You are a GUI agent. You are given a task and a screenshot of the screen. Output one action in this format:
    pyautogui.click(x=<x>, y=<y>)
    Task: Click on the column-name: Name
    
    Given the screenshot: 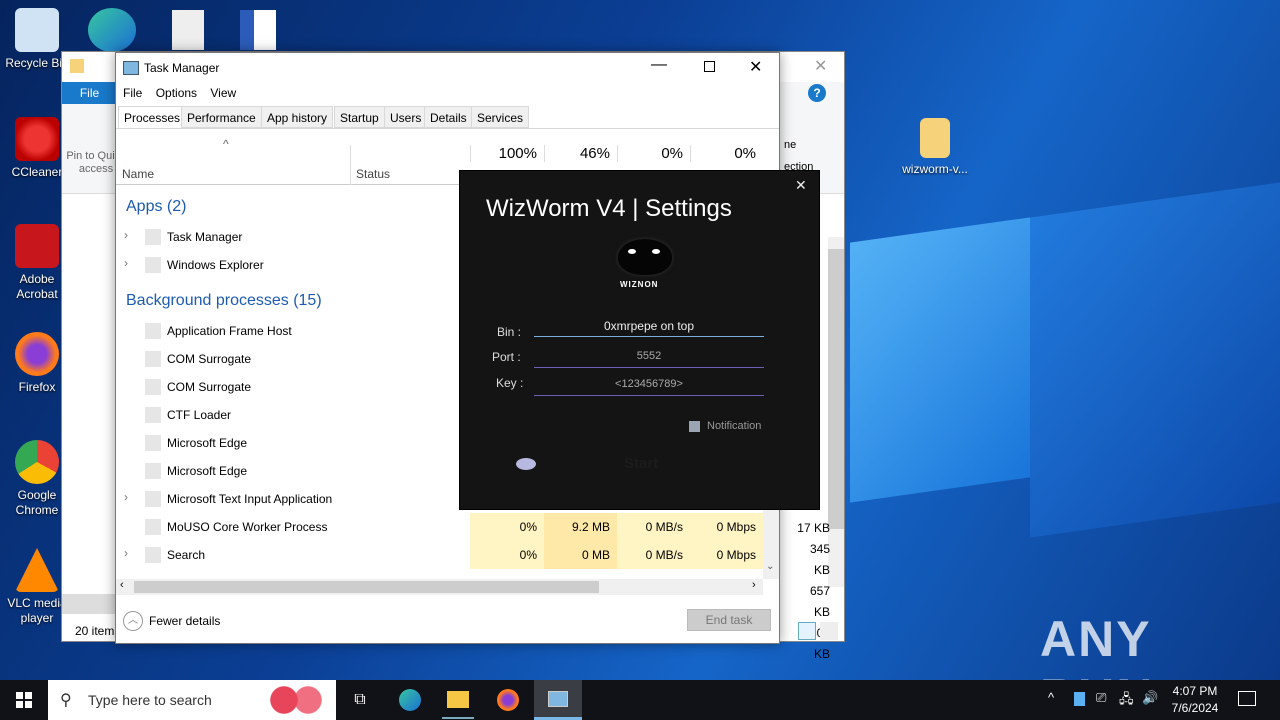 What is the action you would take?
    pyautogui.click(x=138, y=174)
    